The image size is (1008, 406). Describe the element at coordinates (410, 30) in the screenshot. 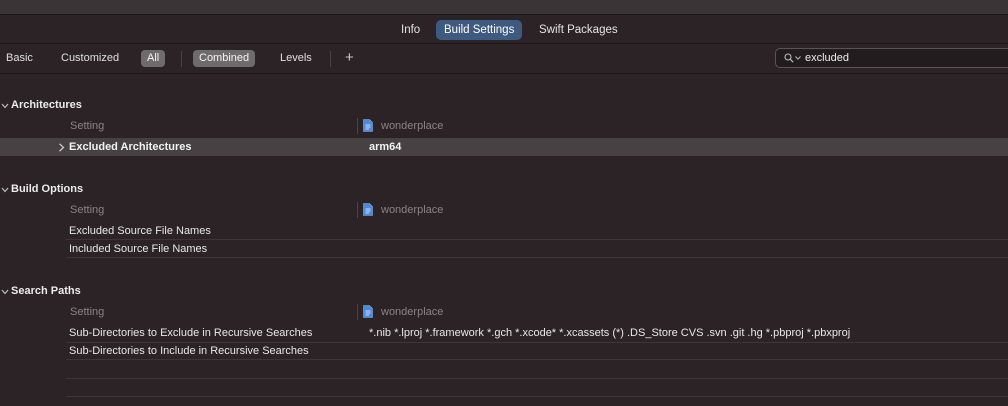

I see `tab-info: Info` at that location.